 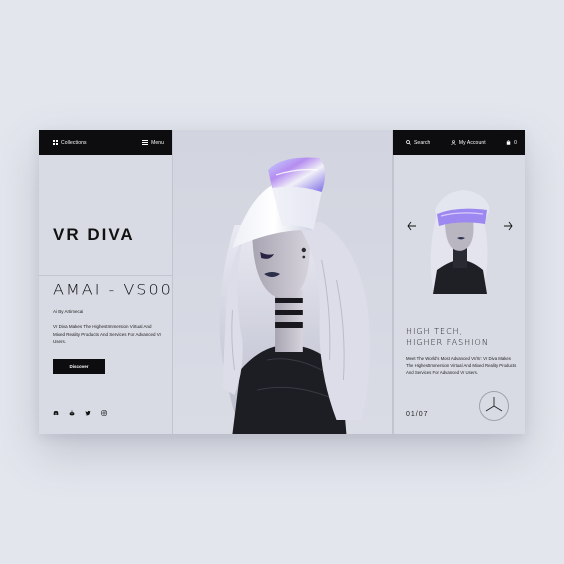 I want to click on menu-label: Menu, so click(x=157, y=142).